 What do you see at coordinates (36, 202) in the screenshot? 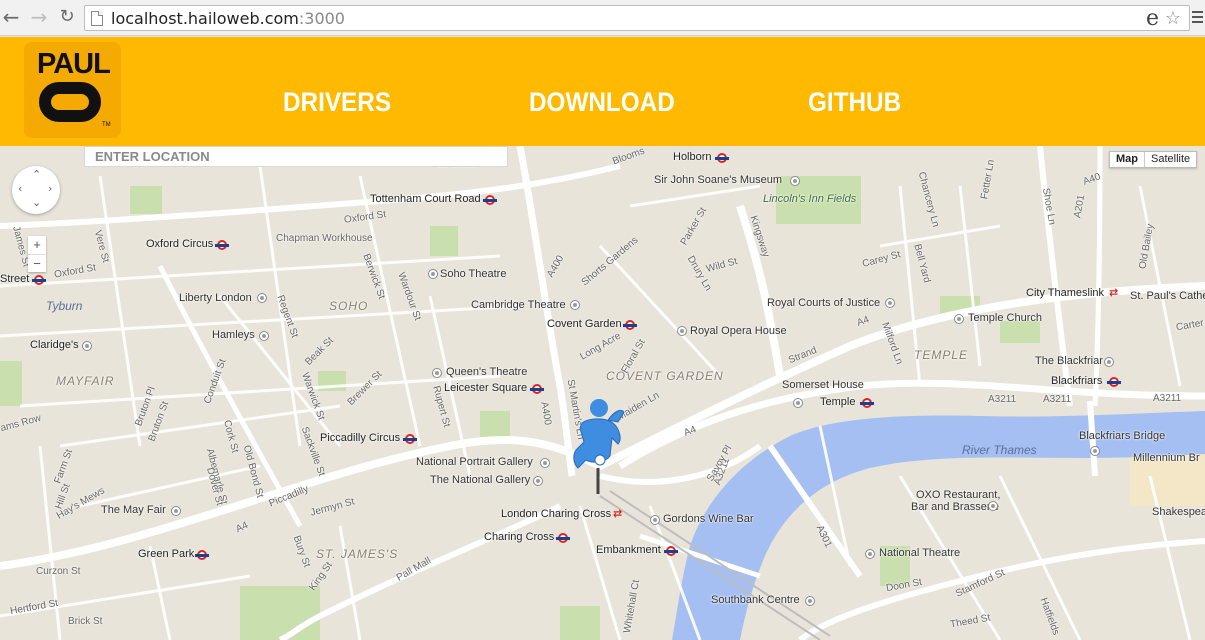
I see `pan-down-icon: ⌄` at bounding box center [36, 202].